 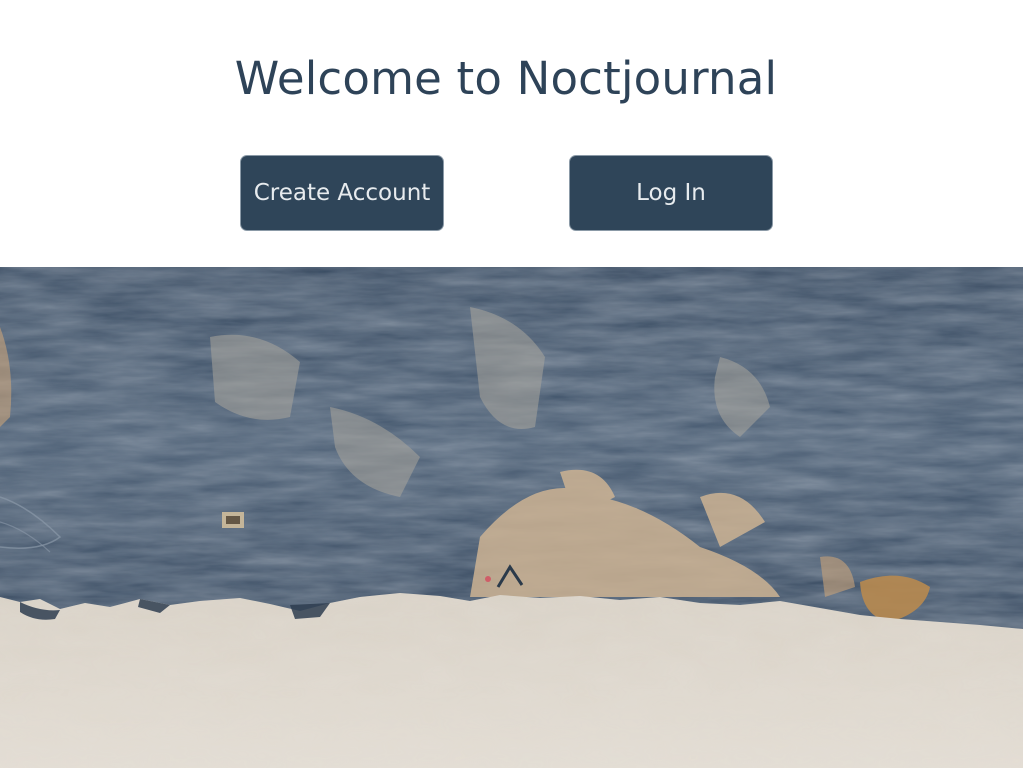 What do you see at coordinates (671, 193) in the screenshot?
I see `log-in-button: Log In` at bounding box center [671, 193].